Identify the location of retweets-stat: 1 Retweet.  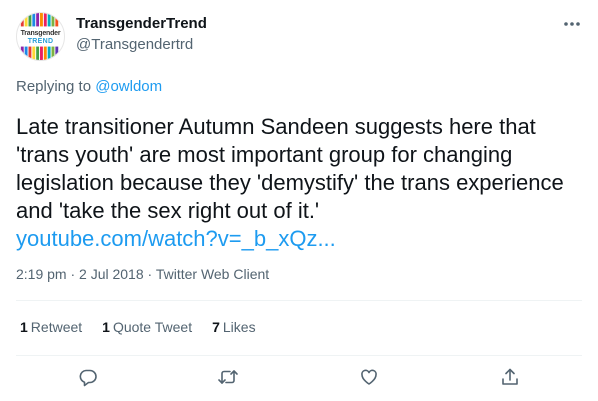
(51, 327).